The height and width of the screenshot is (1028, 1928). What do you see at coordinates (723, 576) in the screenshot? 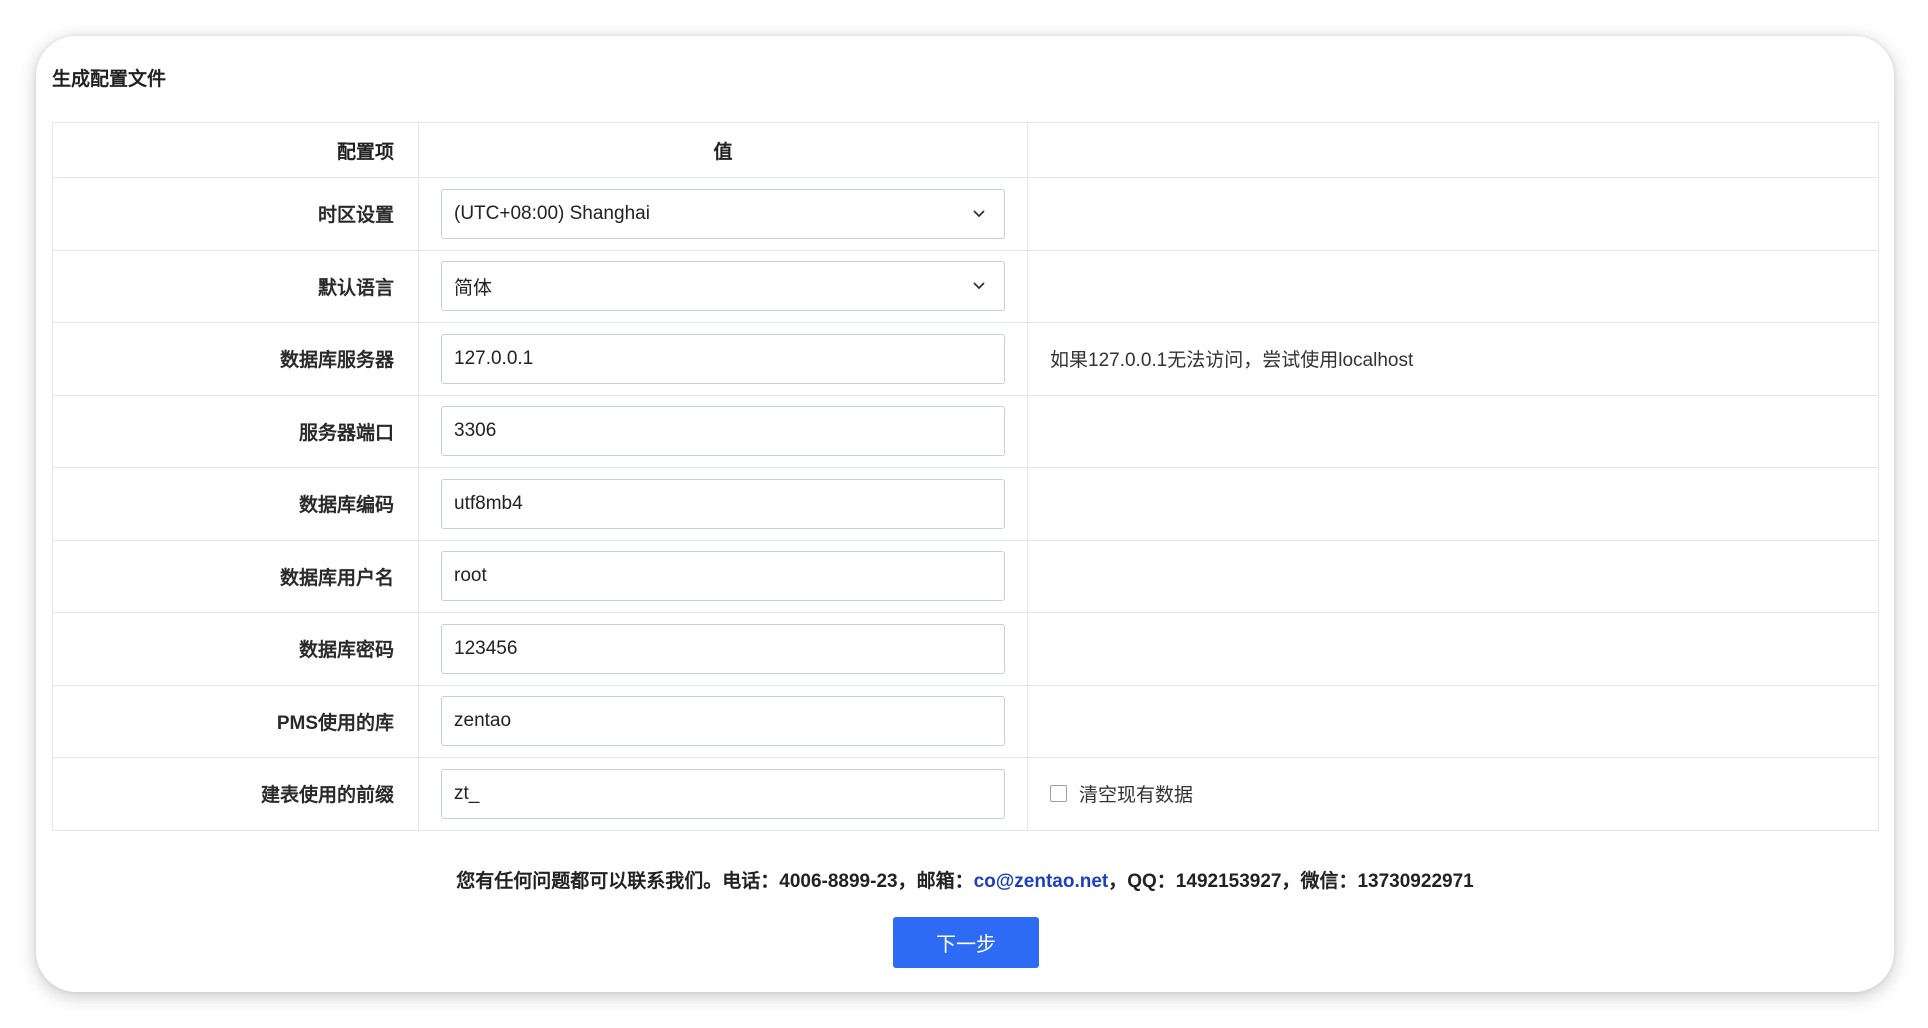
I see `db-user-input: root` at bounding box center [723, 576].